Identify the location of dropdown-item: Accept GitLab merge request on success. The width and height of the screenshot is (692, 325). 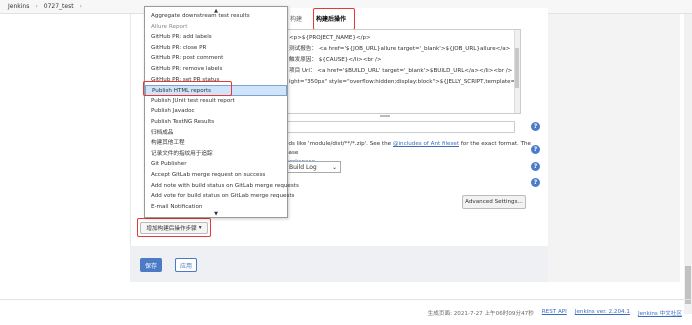
(216, 175).